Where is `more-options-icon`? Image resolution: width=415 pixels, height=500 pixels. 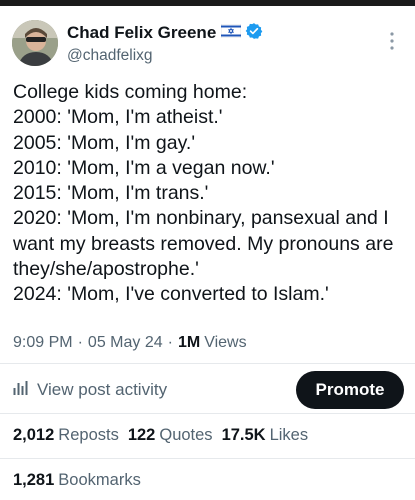
more-options-icon is located at coordinates (392, 41).